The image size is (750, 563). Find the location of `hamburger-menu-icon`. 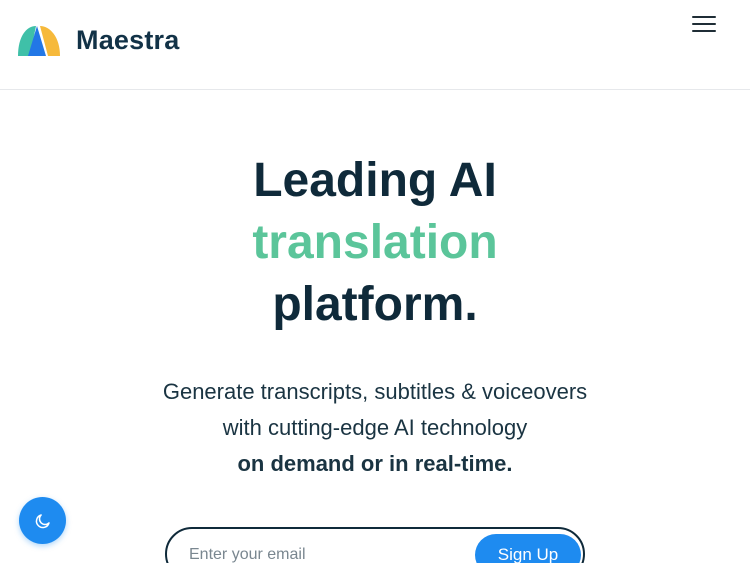

hamburger-menu-icon is located at coordinates (705, 24).